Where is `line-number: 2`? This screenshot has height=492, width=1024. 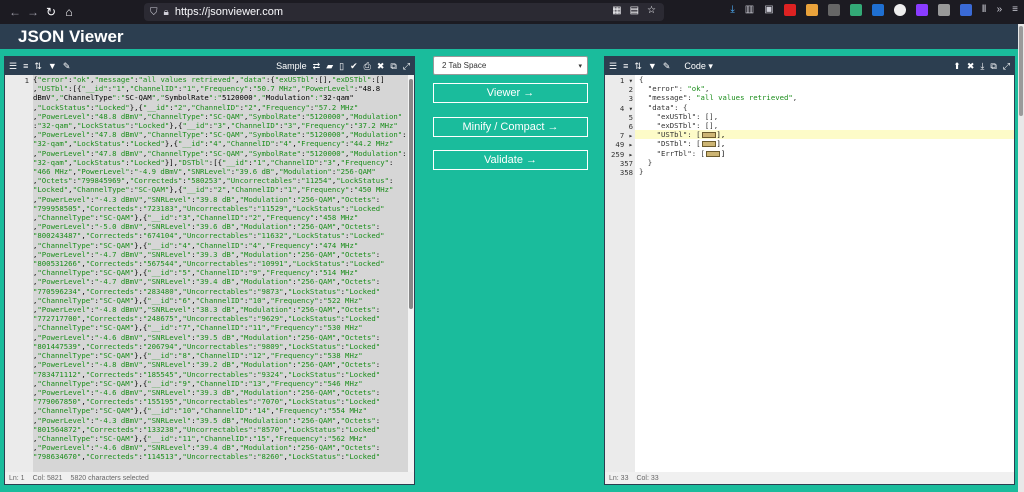
line-number: 2 is located at coordinates (630, 90).